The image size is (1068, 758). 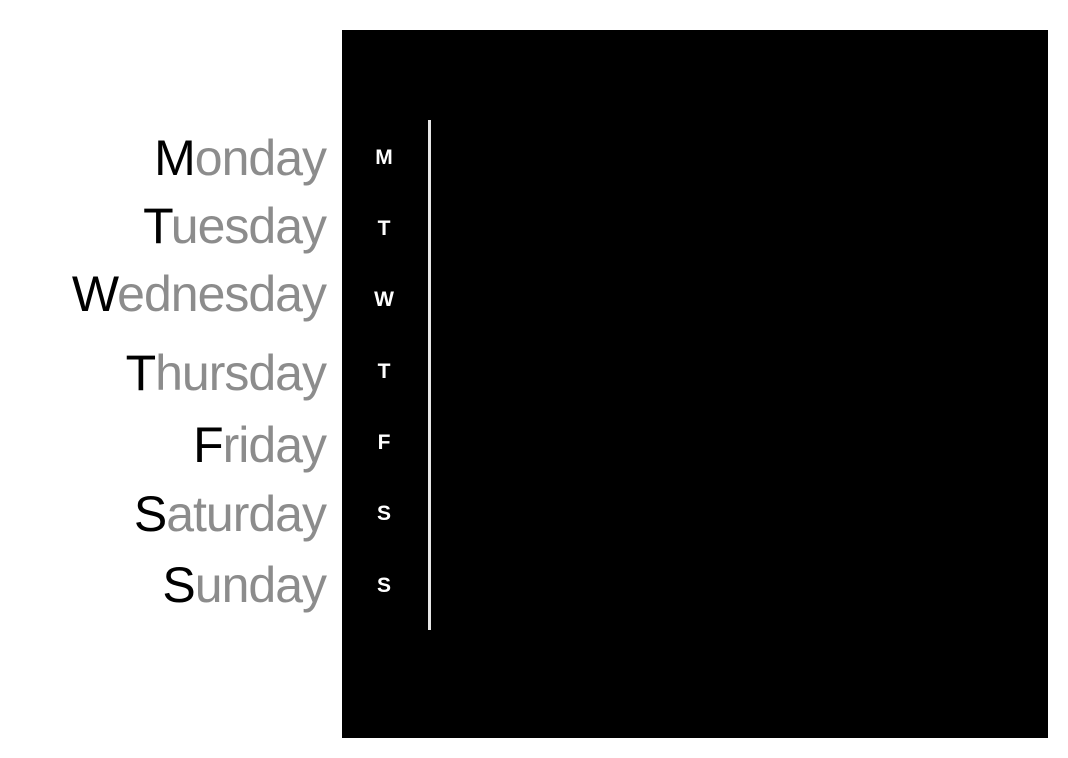 What do you see at coordinates (384, 299) in the screenshot?
I see `short-label-wednesday: W` at bounding box center [384, 299].